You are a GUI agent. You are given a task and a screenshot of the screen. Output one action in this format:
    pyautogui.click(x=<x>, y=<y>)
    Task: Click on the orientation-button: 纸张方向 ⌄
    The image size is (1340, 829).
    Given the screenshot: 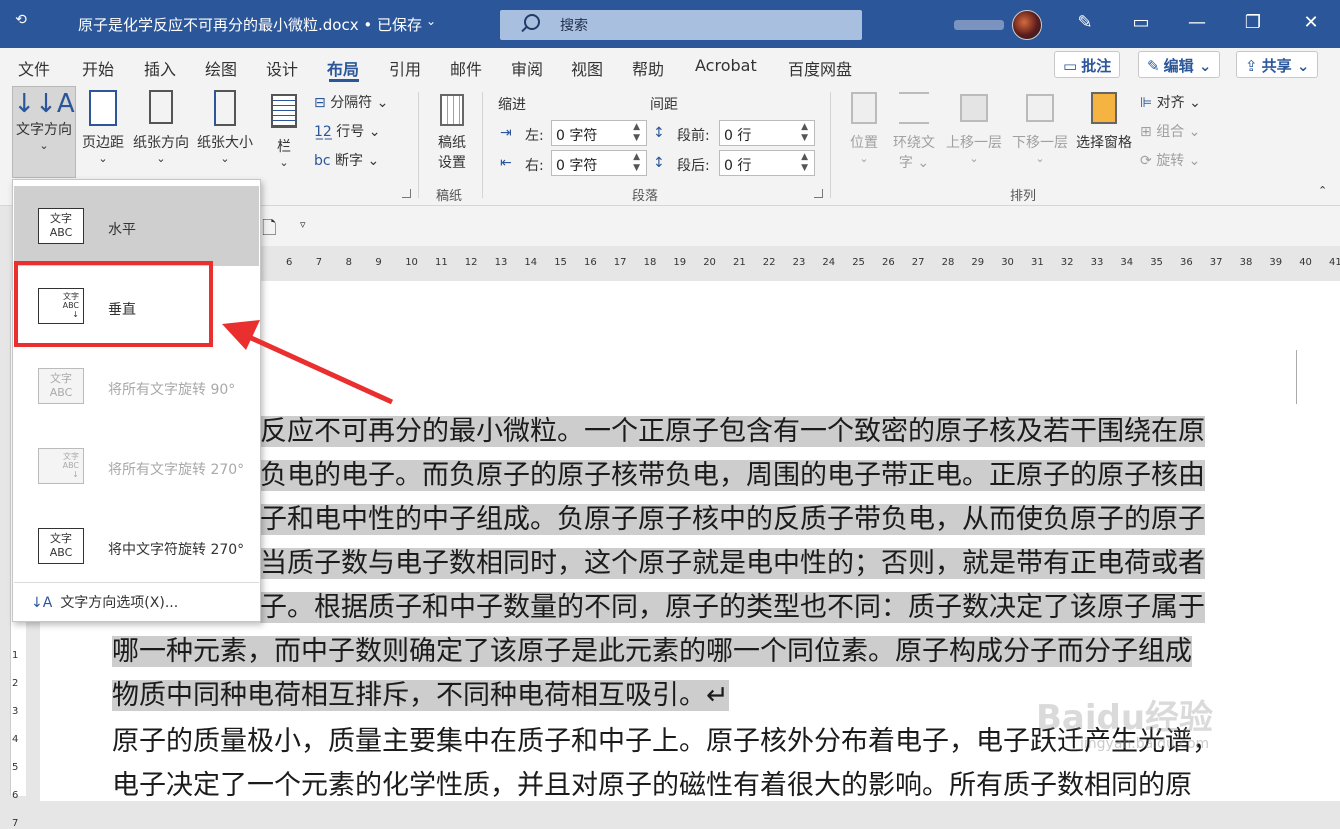 What is the action you would take?
    pyautogui.click(x=161, y=126)
    